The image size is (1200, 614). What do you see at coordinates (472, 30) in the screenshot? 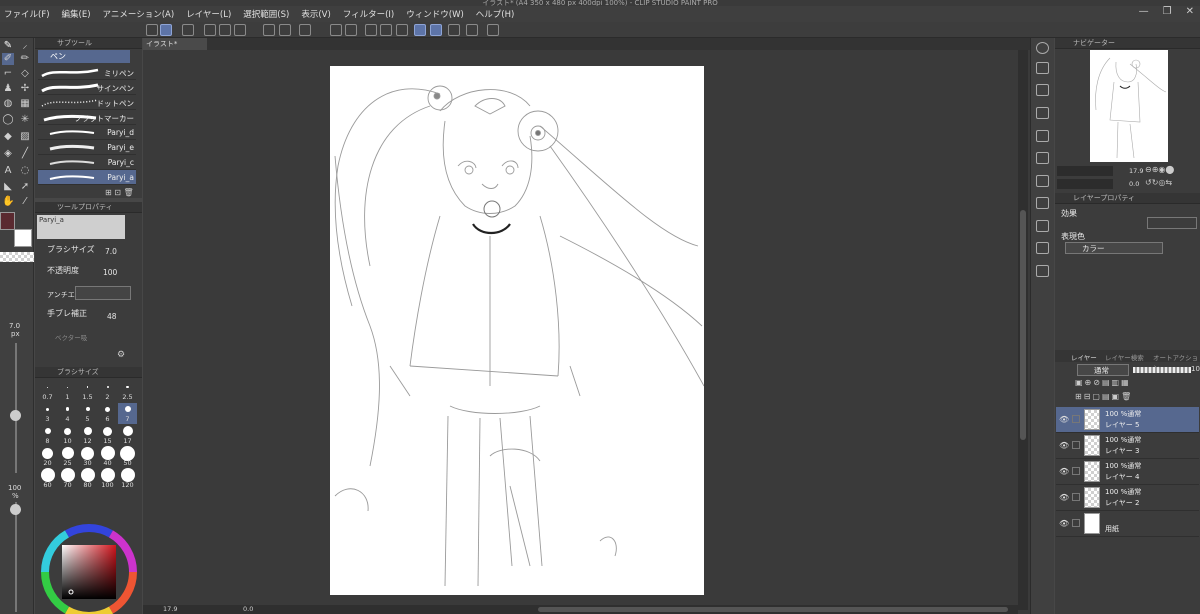
I see `tablet-icon` at bounding box center [472, 30].